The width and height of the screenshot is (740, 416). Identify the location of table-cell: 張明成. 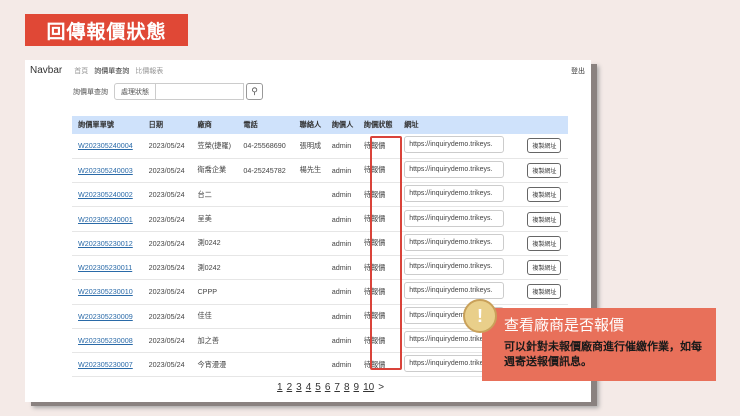
(309, 146).